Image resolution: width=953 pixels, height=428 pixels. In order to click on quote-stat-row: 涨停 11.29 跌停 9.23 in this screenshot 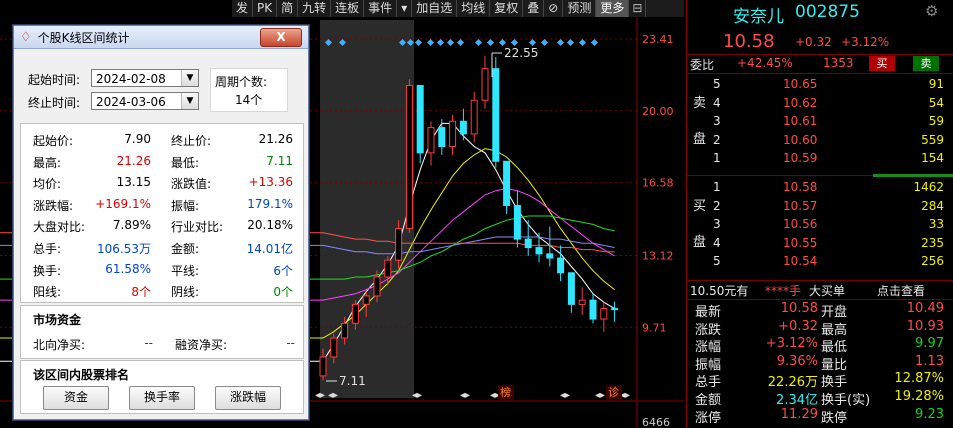, I will do `click(820, 416)`.